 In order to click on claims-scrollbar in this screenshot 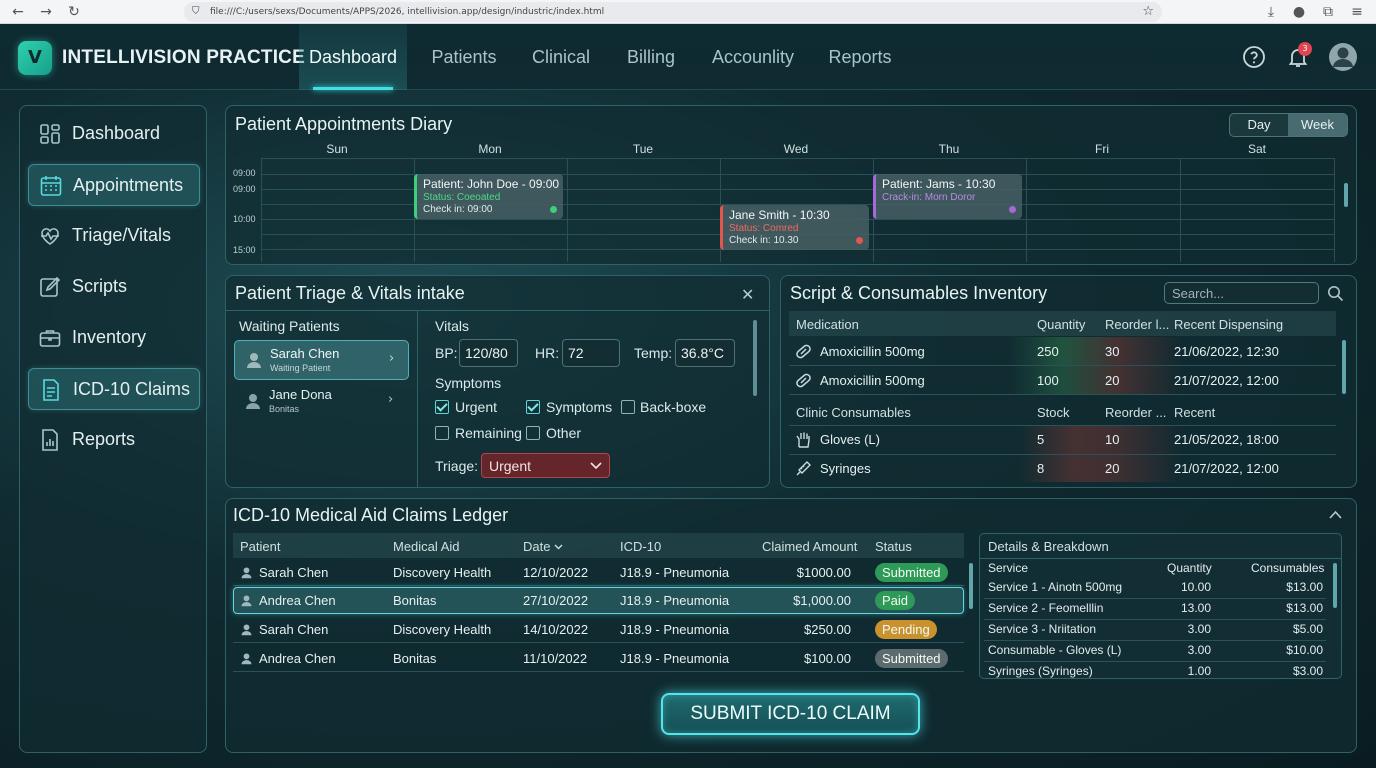, I will do `click(971, 586)`.